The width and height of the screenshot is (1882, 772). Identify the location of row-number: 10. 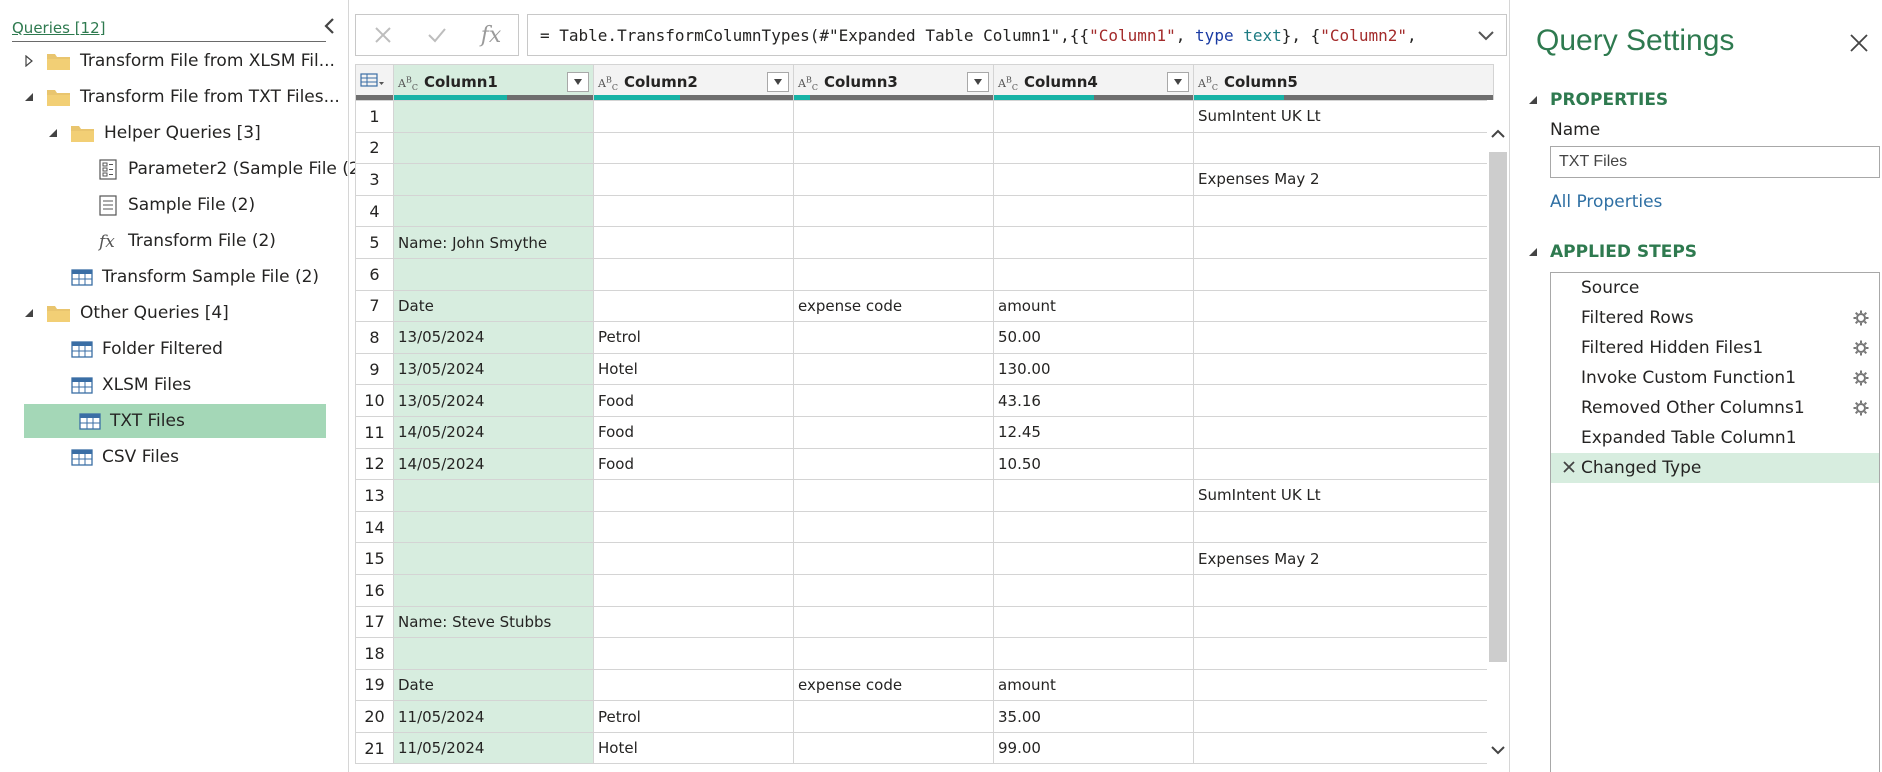
(374, 400).